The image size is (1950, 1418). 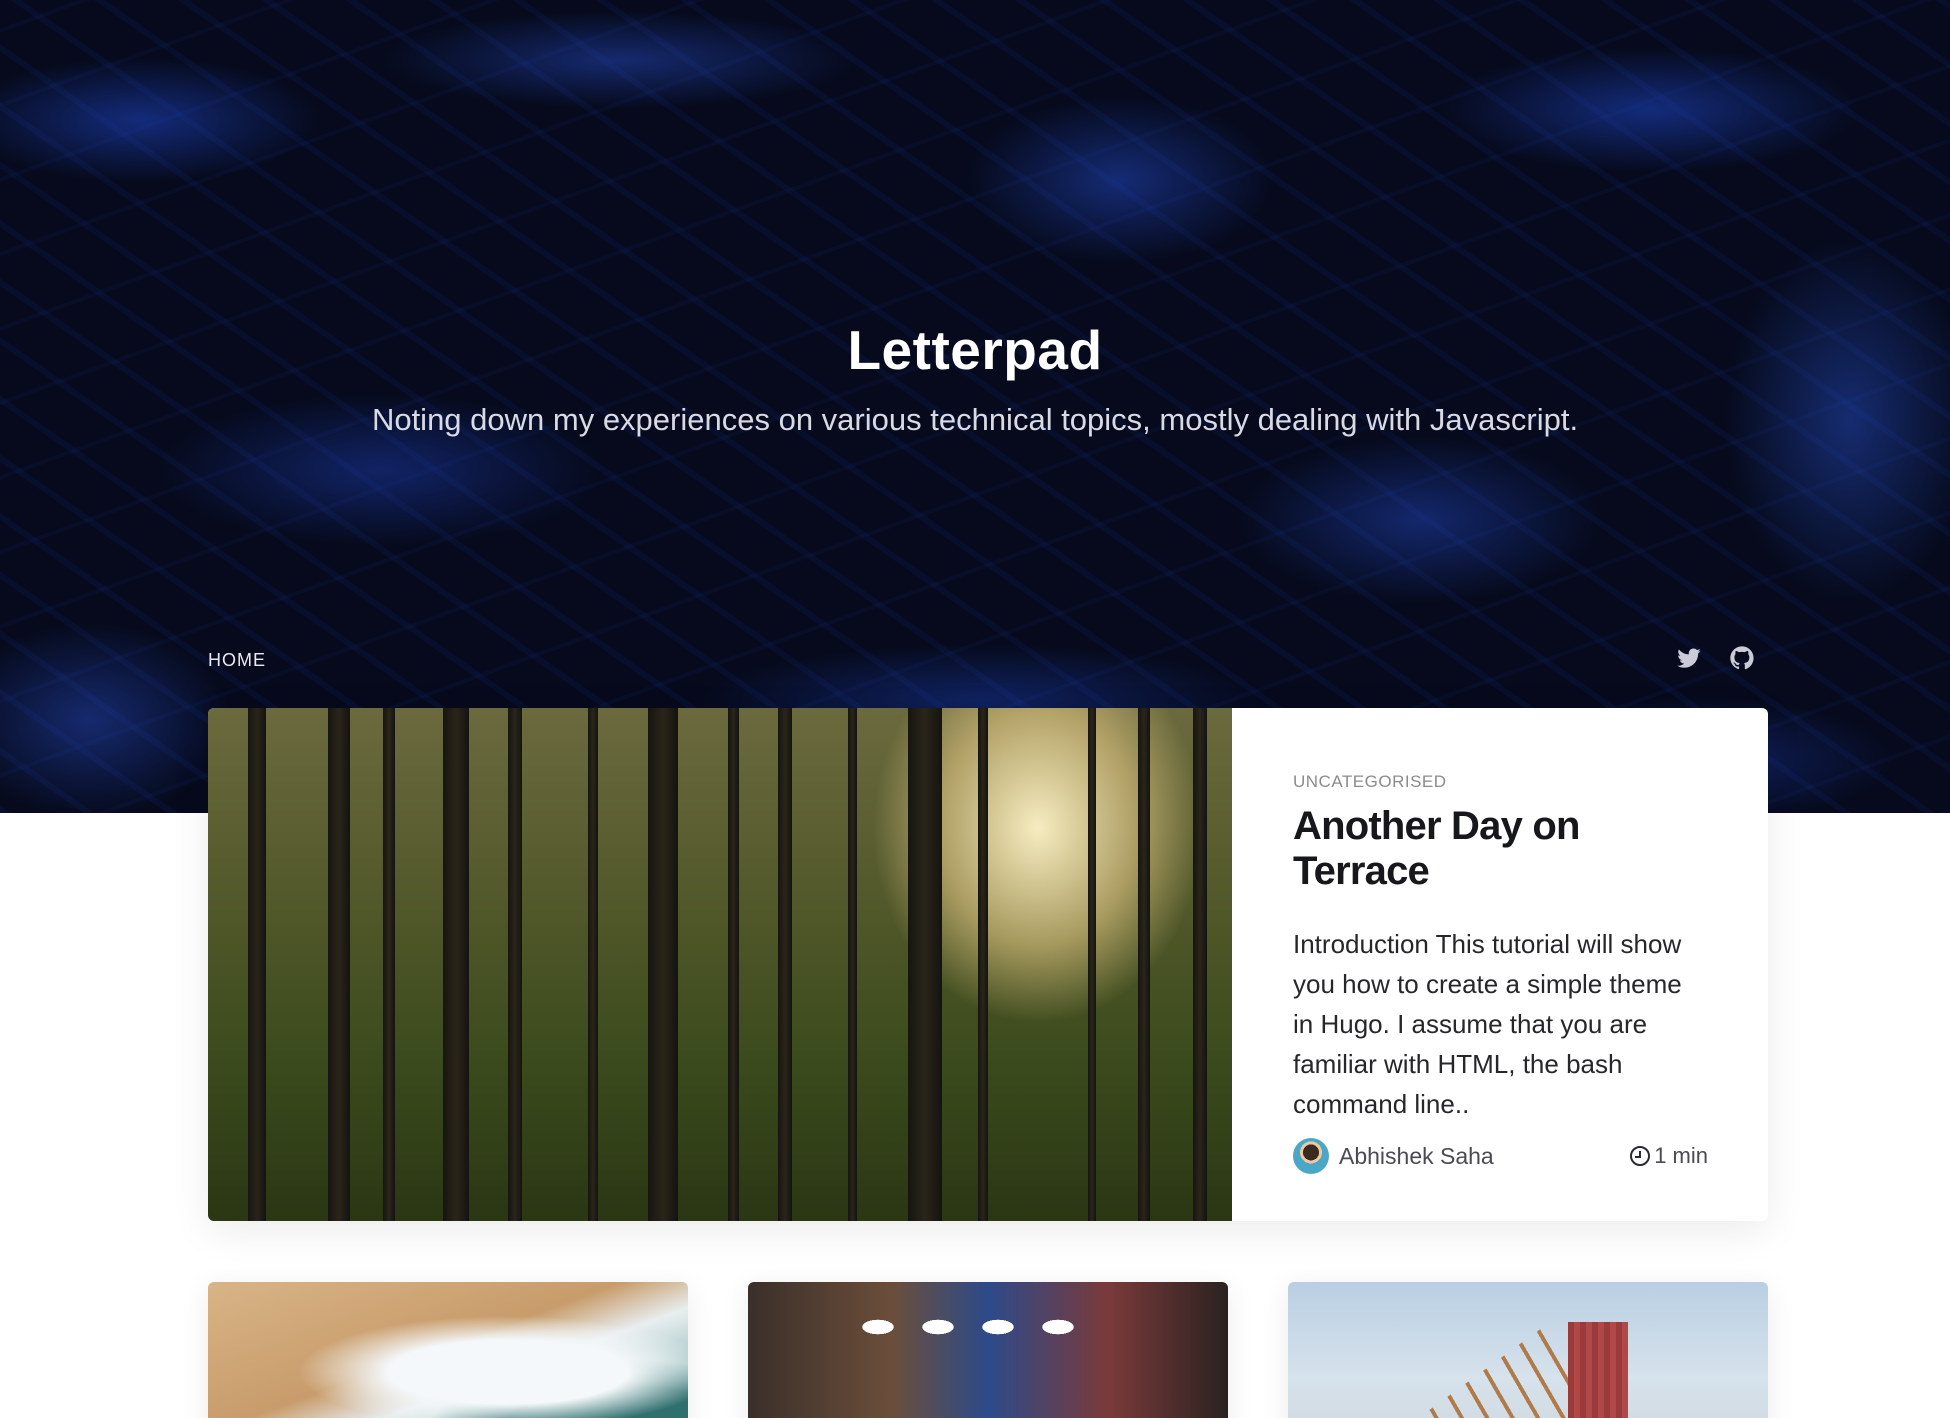 What do you see at coordinates (1598, 1370) in the screenshot?
I see `red-wall` at bounding box center [1598, 1370].